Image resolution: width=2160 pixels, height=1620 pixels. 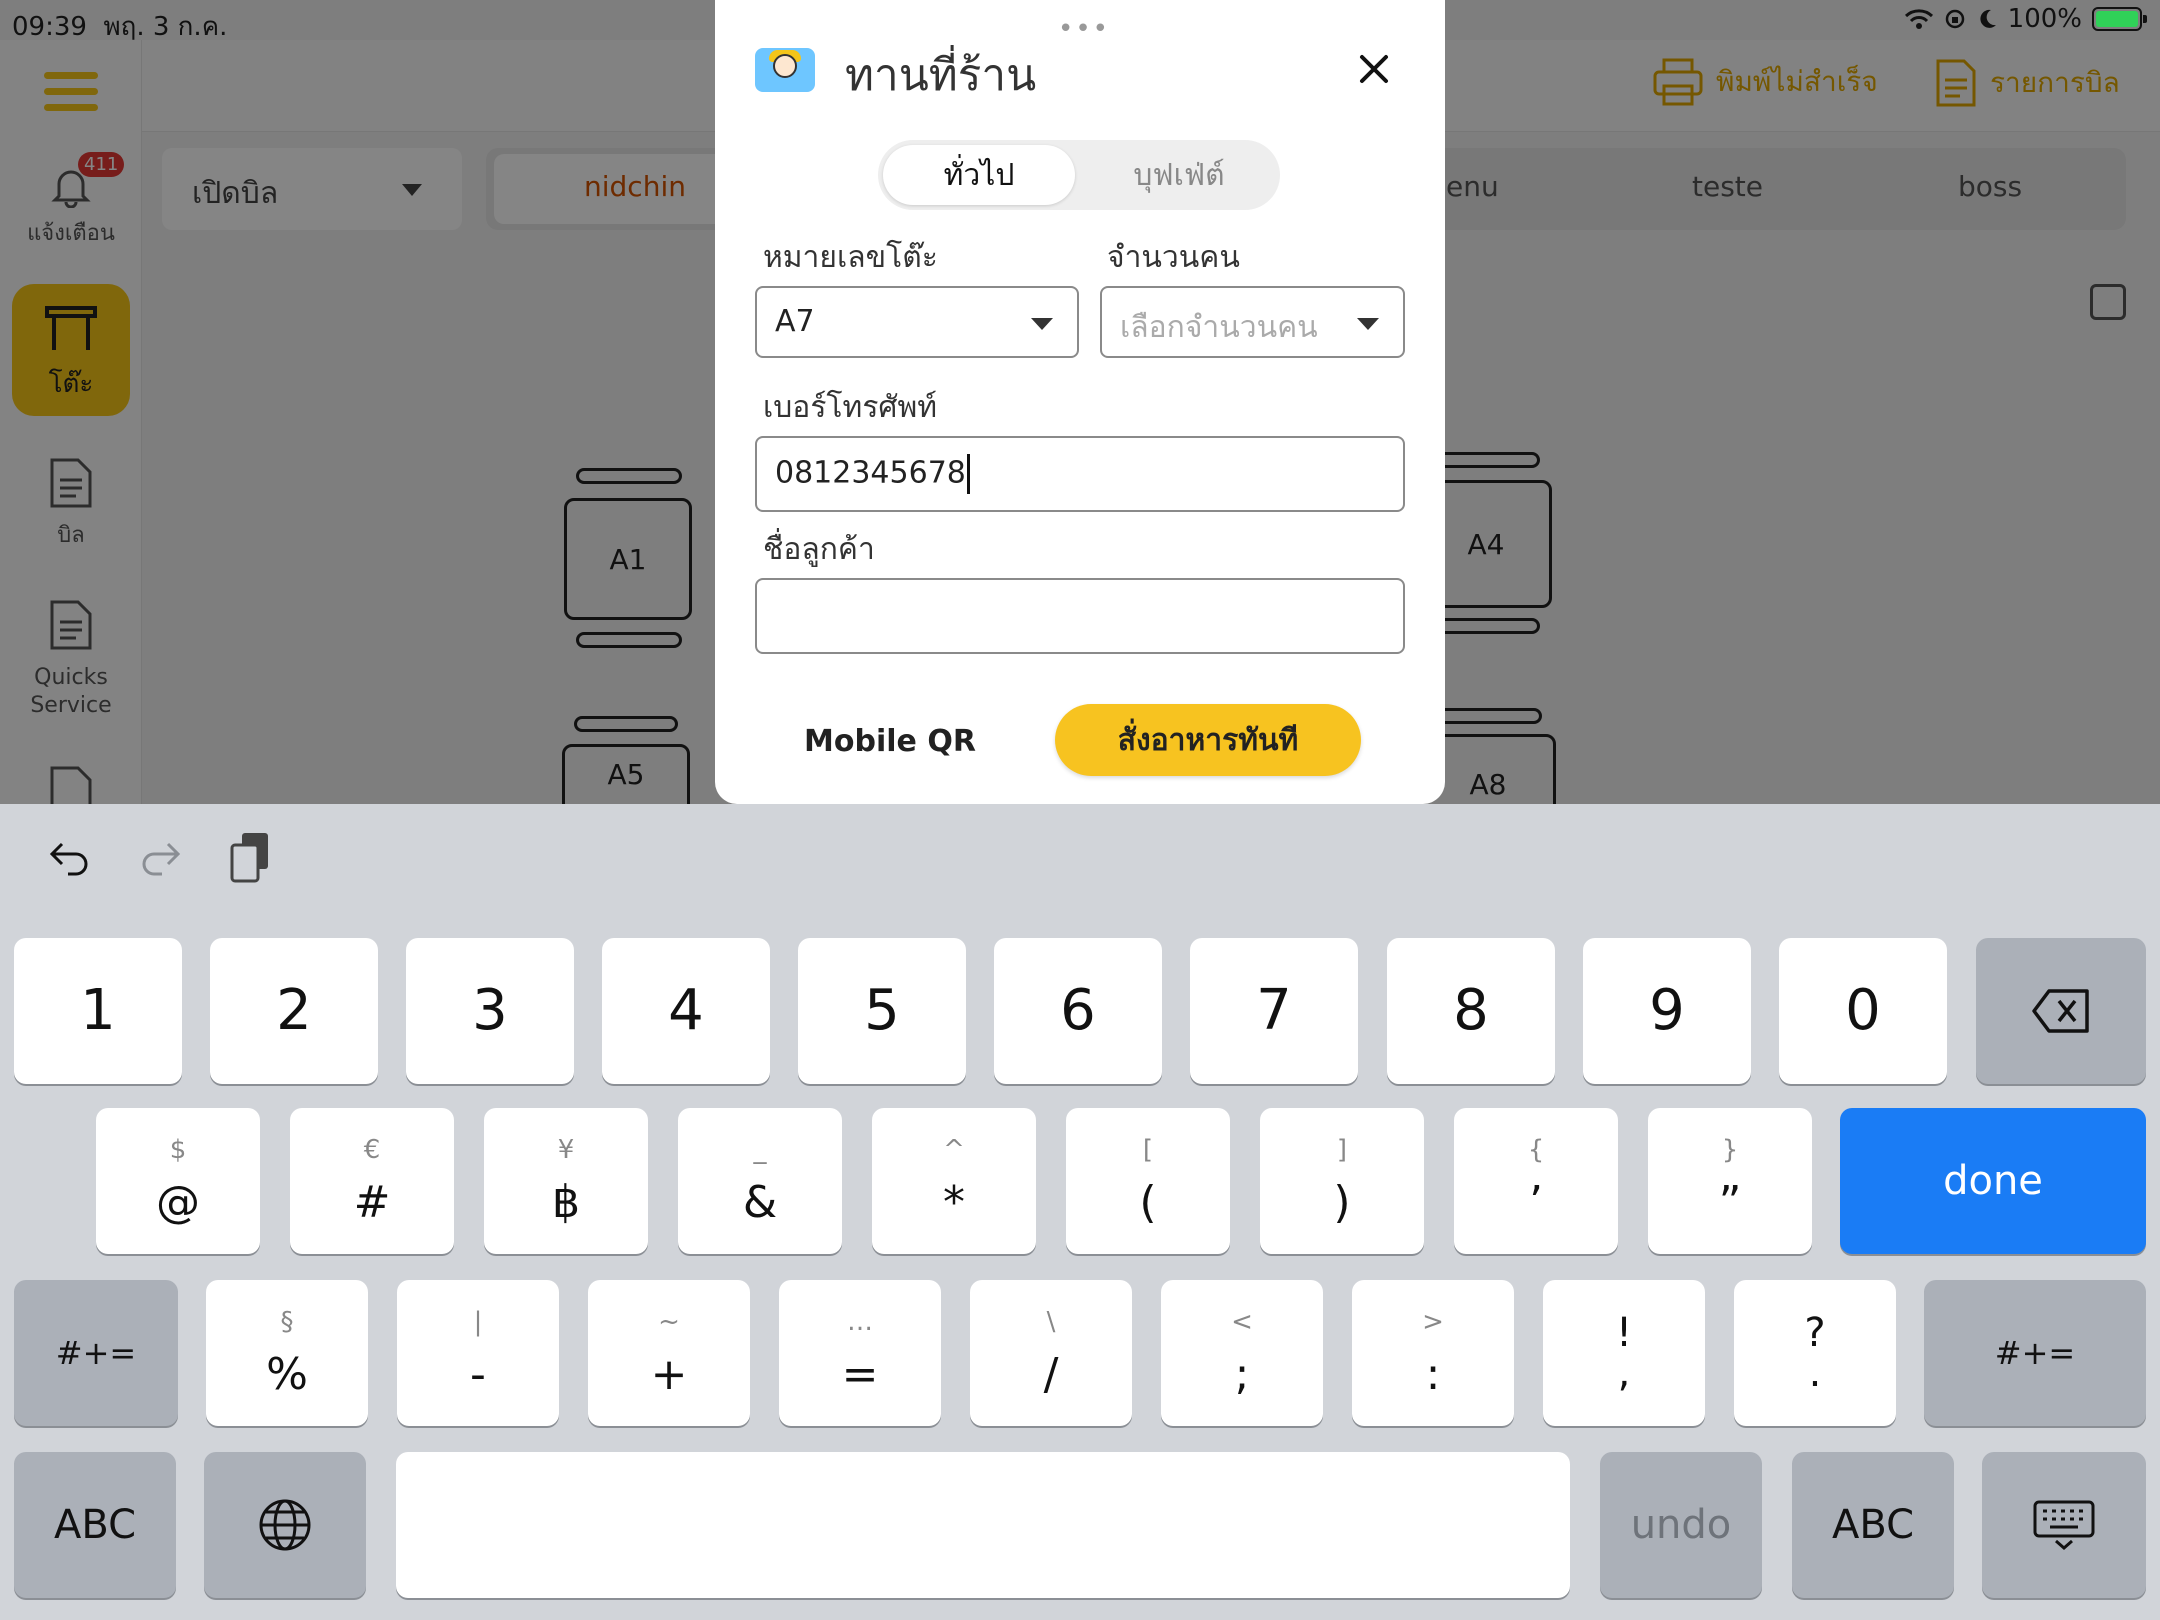 I want to click on battery-percent: 100%, so click(x=2044, y=19).